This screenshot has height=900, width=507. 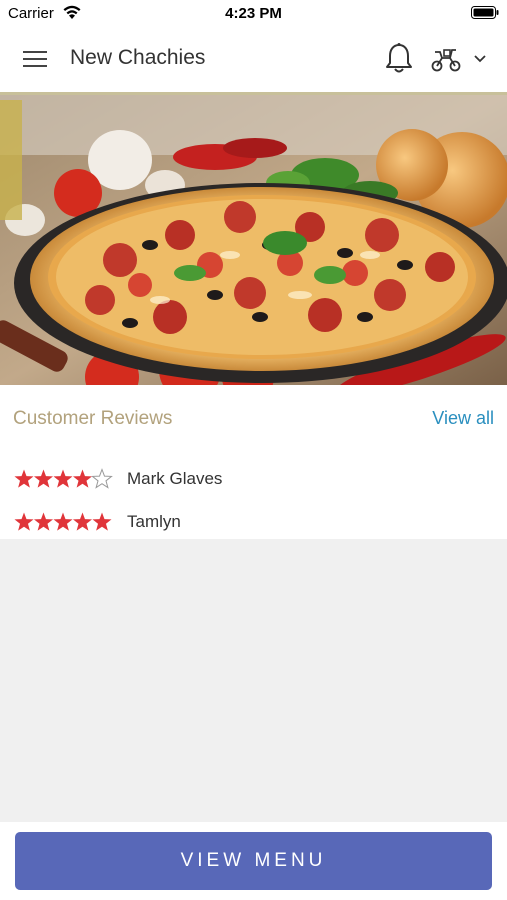 What do you see at coordinates (480, 59) in the screenshot?
I see `chevron-down-icon` at bounding box center [480, 59].